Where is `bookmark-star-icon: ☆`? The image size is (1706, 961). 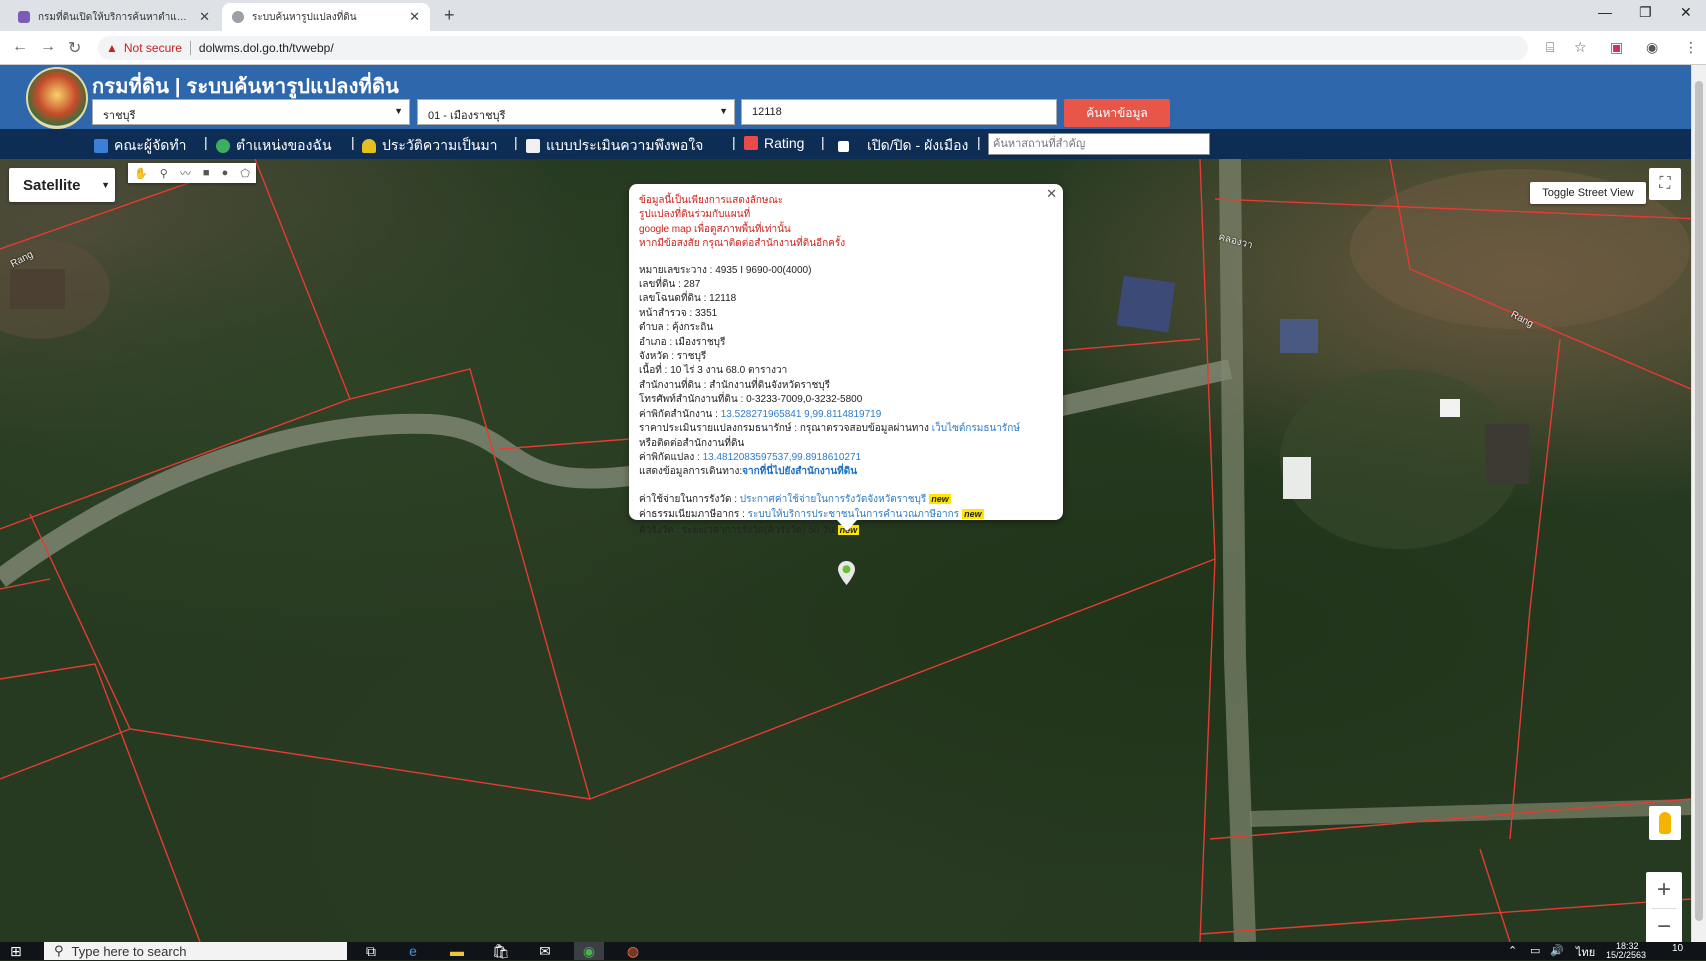
bookmark-star-icon: ☆ is located at coordinates (1580, 47).